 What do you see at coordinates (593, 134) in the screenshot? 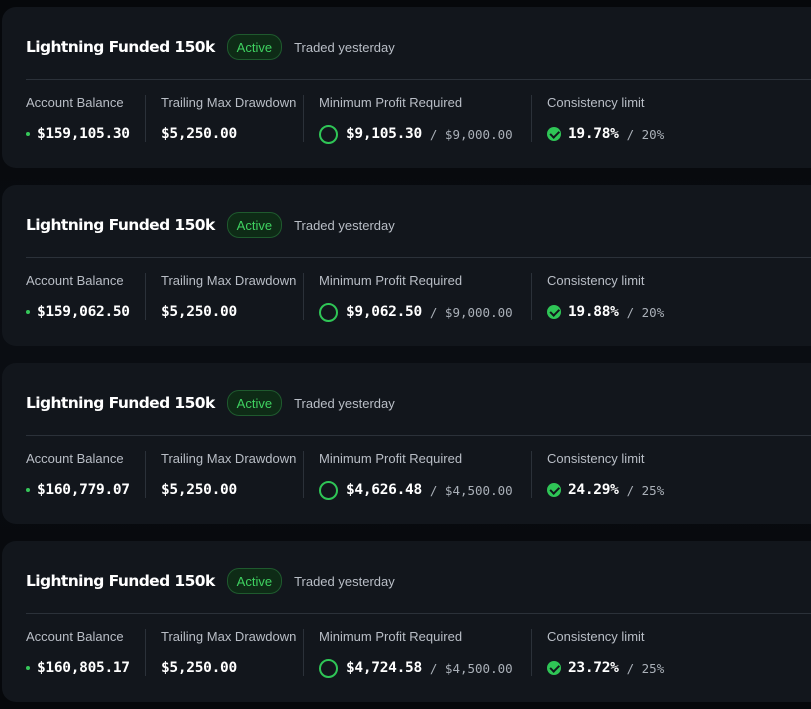
I see `consistency-value: 19.78%` at bounding box center [593, 134].